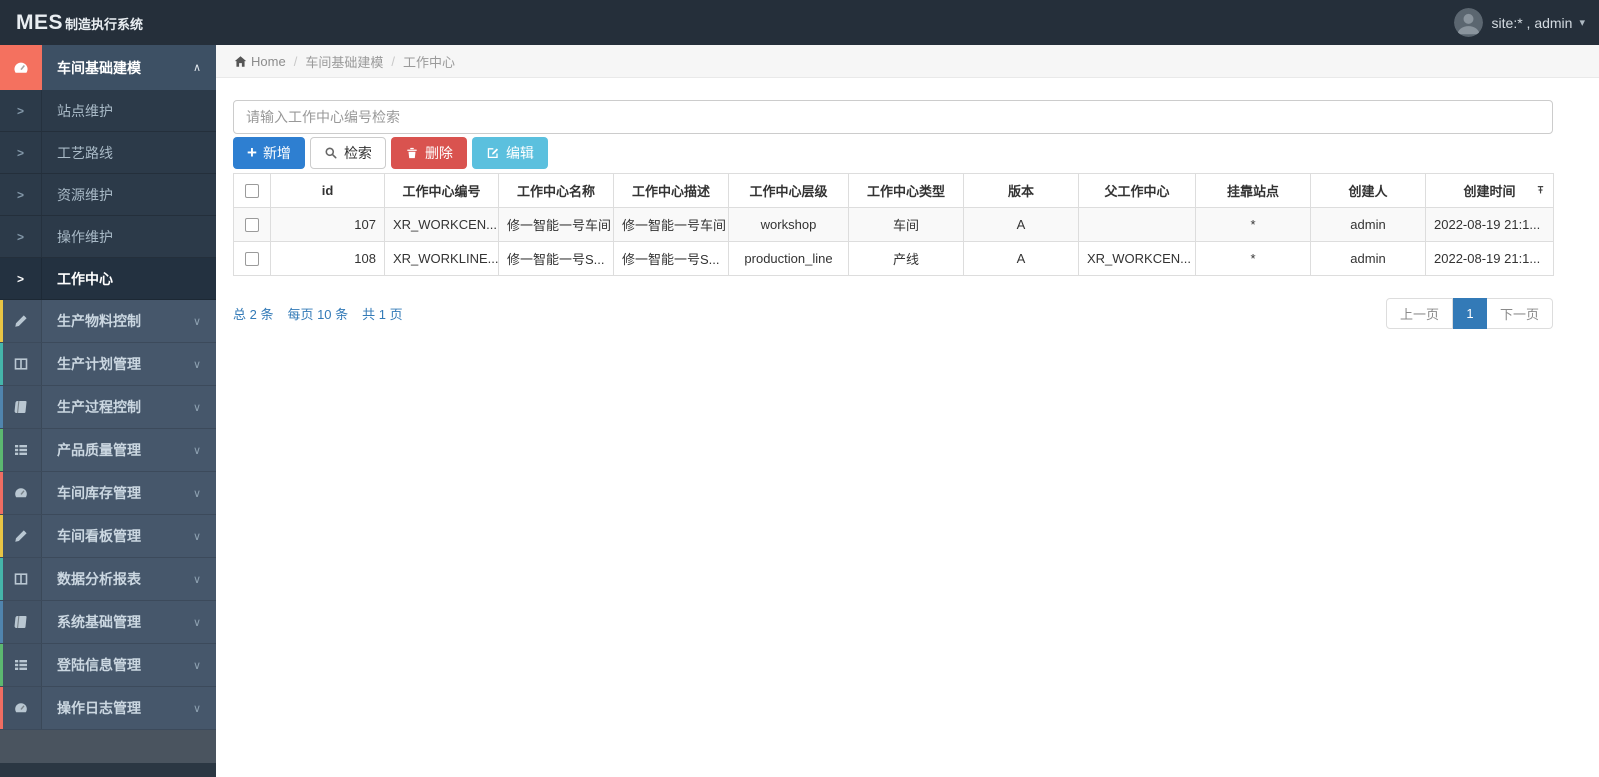 This screenshot has width=1599, height=777. I want to click on sidebar-item-label: 车间基础建模, so click(99, 67).